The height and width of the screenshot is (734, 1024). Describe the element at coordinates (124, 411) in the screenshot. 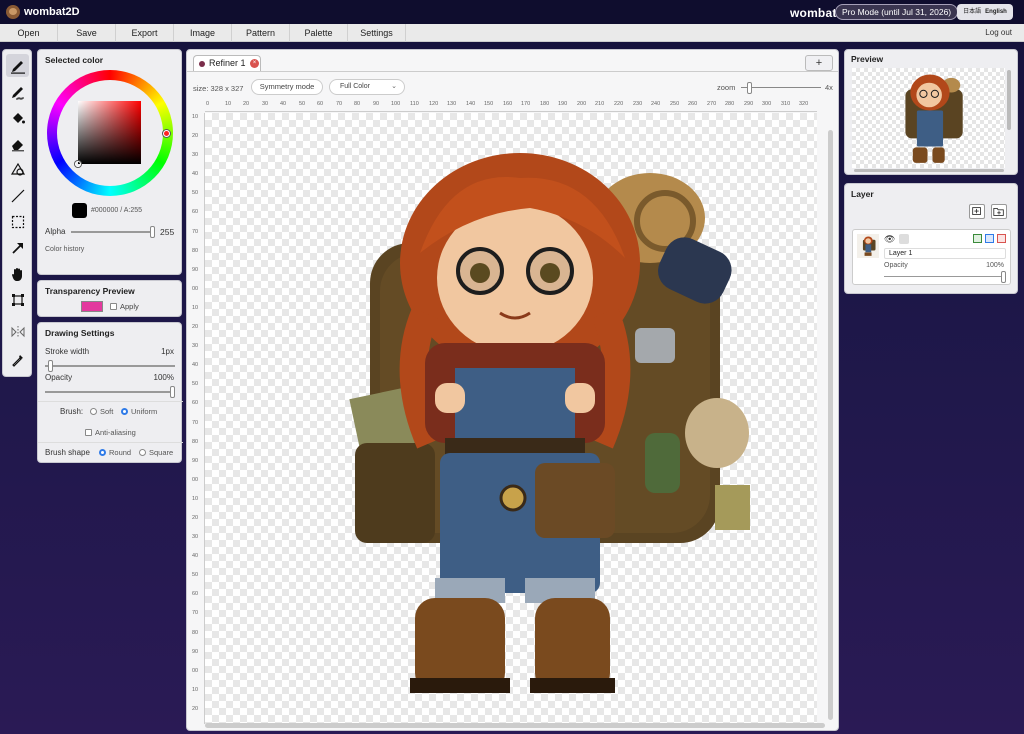

I see `brush-uniform-radio` at that location.